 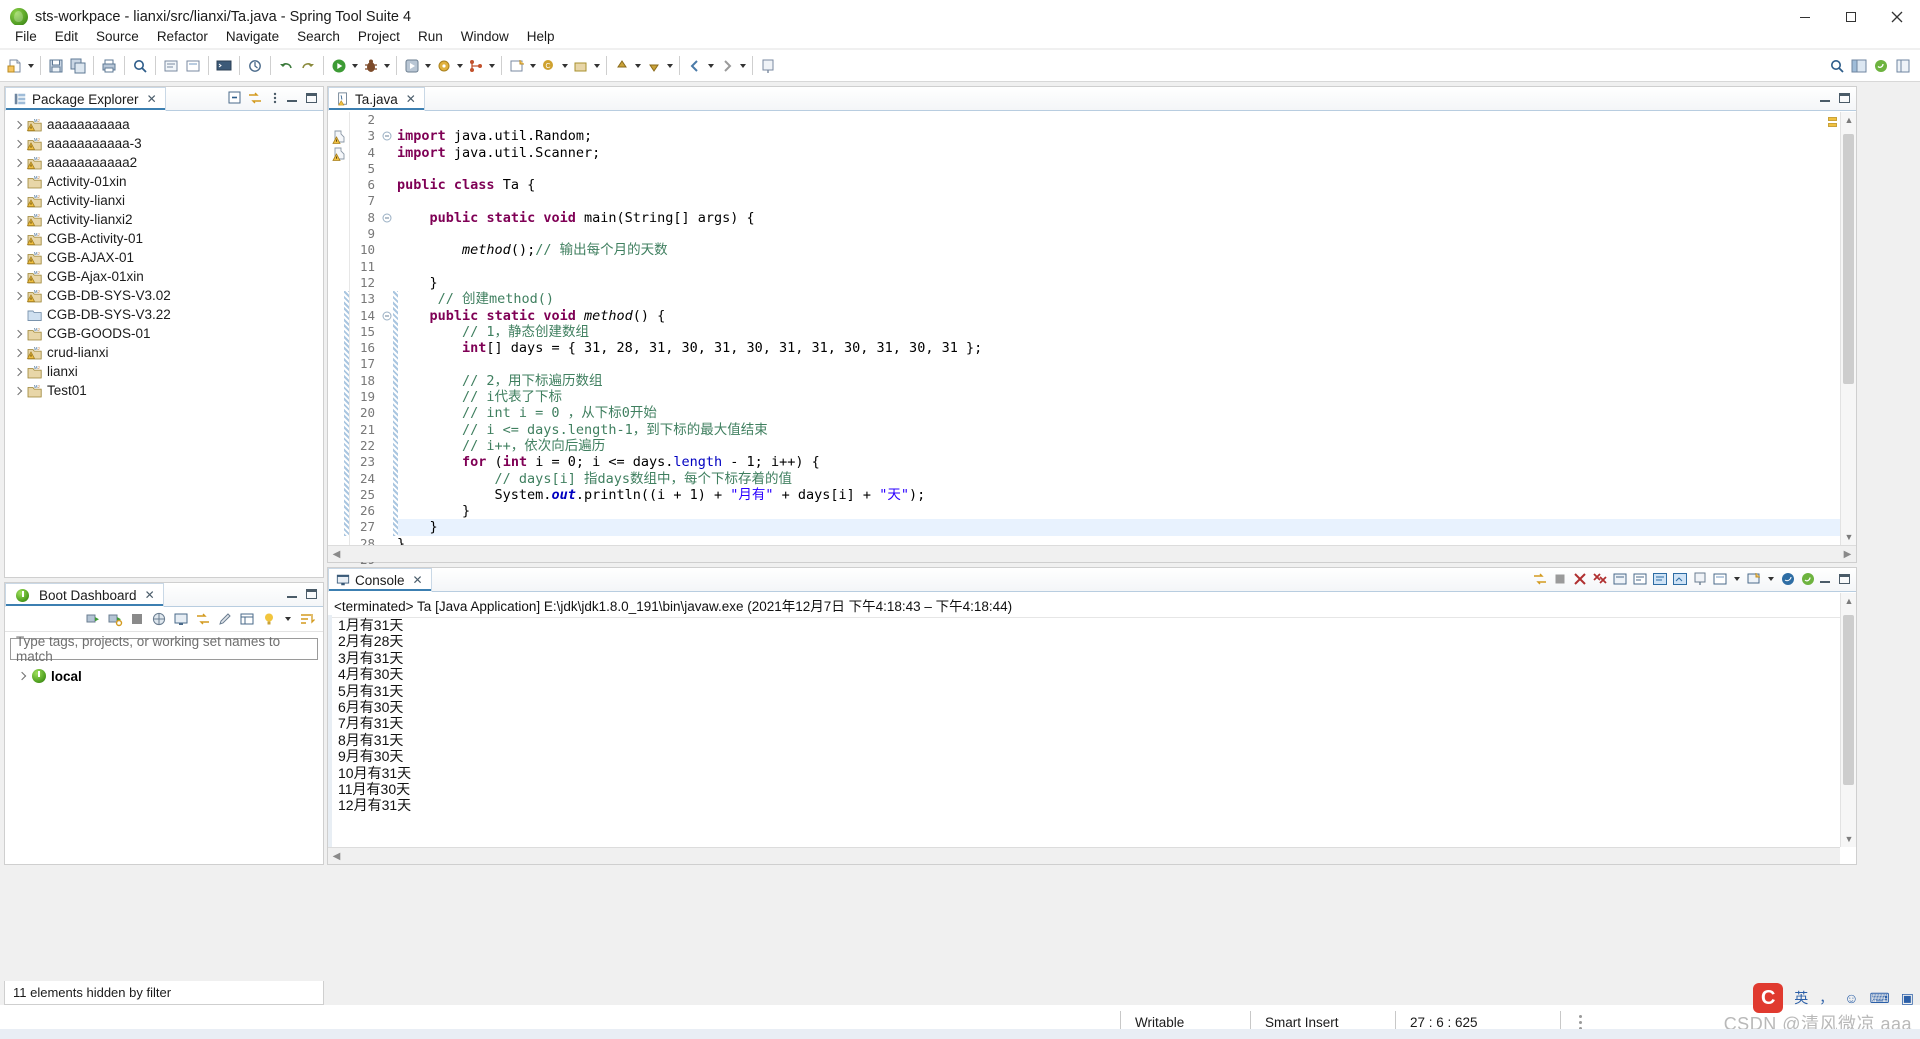 What do you see at coordinates (376, 99) in the screenshot?
I see `tab-ta-java: Ta.java ✕` at bounding box center [376, 99].